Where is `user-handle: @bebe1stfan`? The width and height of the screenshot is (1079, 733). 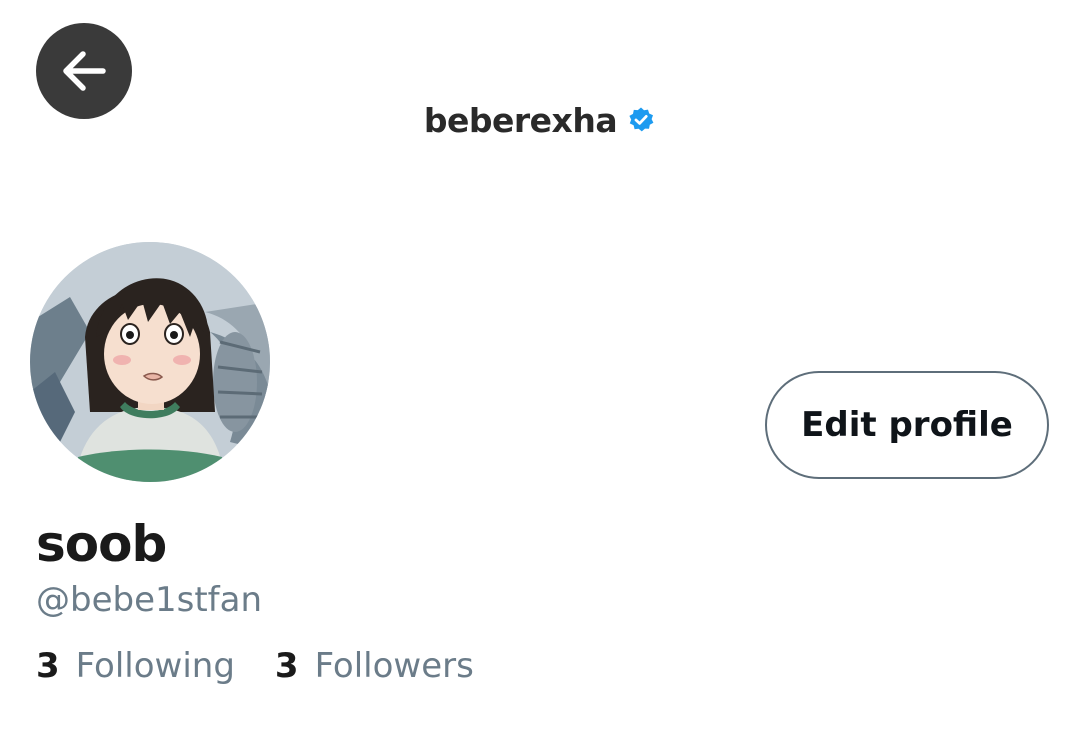 user-handle: @bebe1stfan is located at coordinates (149, 600).